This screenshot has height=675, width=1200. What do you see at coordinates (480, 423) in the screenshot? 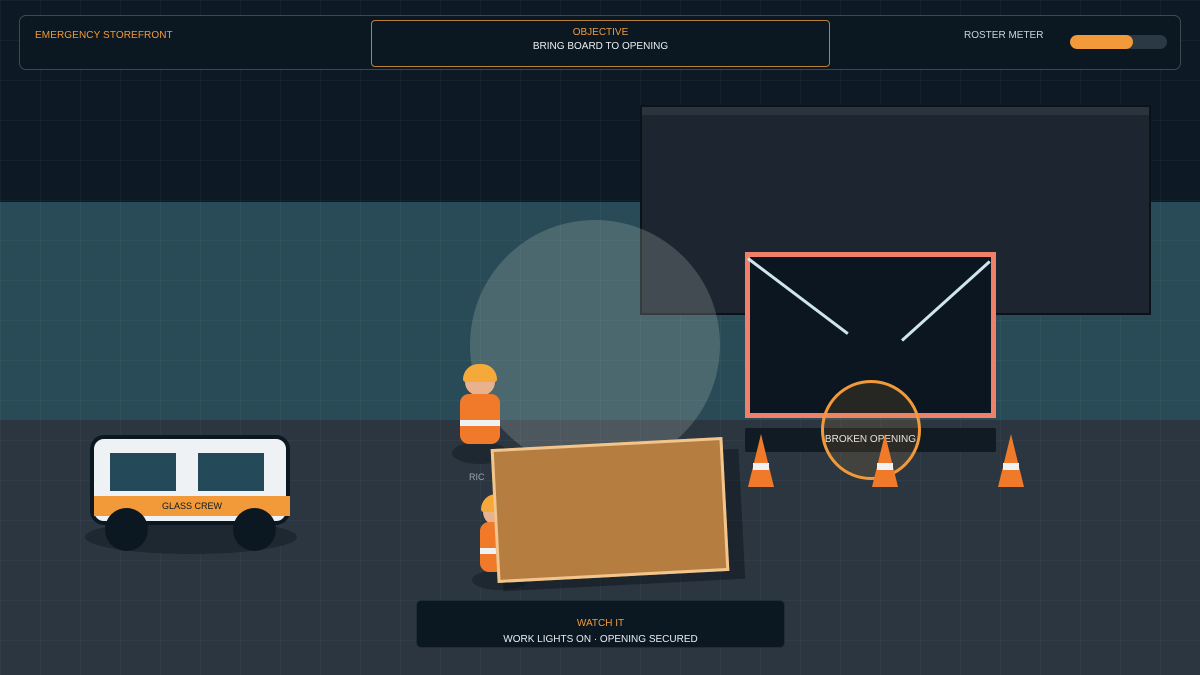
I see `vest-reflector` at bounding box center [480, 423].